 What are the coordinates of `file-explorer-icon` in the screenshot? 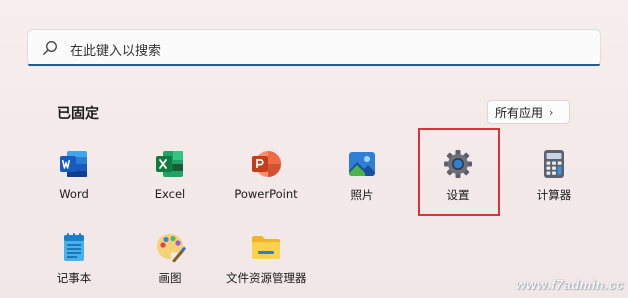 It's located at (266, 247).